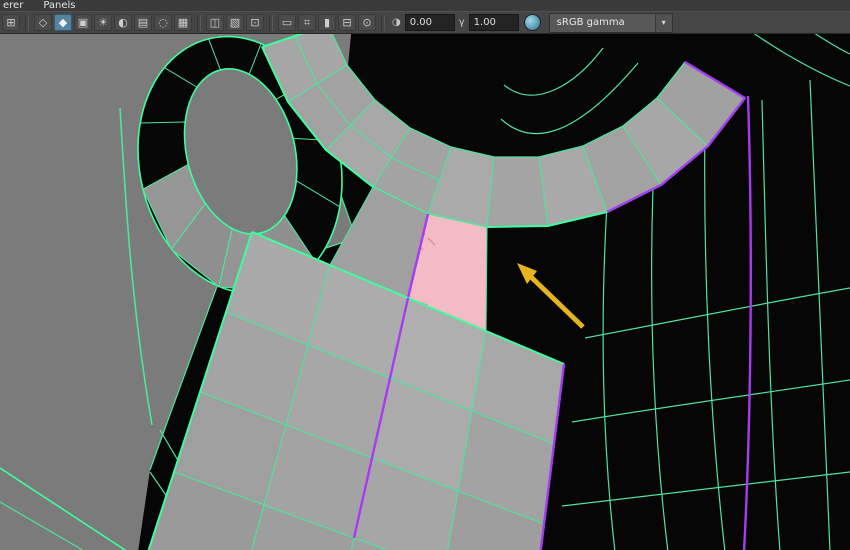 The height and width of the screenshot is (550, 850). I want to click on isolate-select-icon: ◫, so click(215, 22).